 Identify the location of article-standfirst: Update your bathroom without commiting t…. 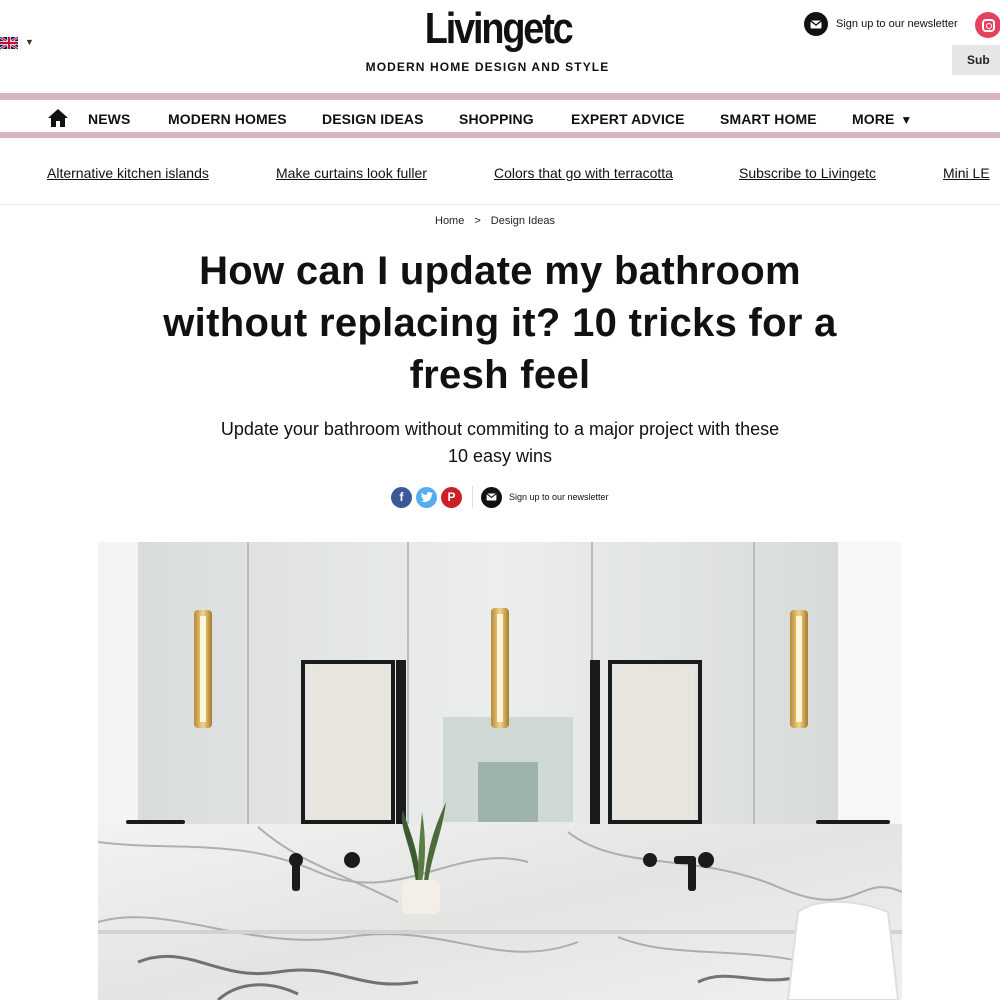
(500, 442).